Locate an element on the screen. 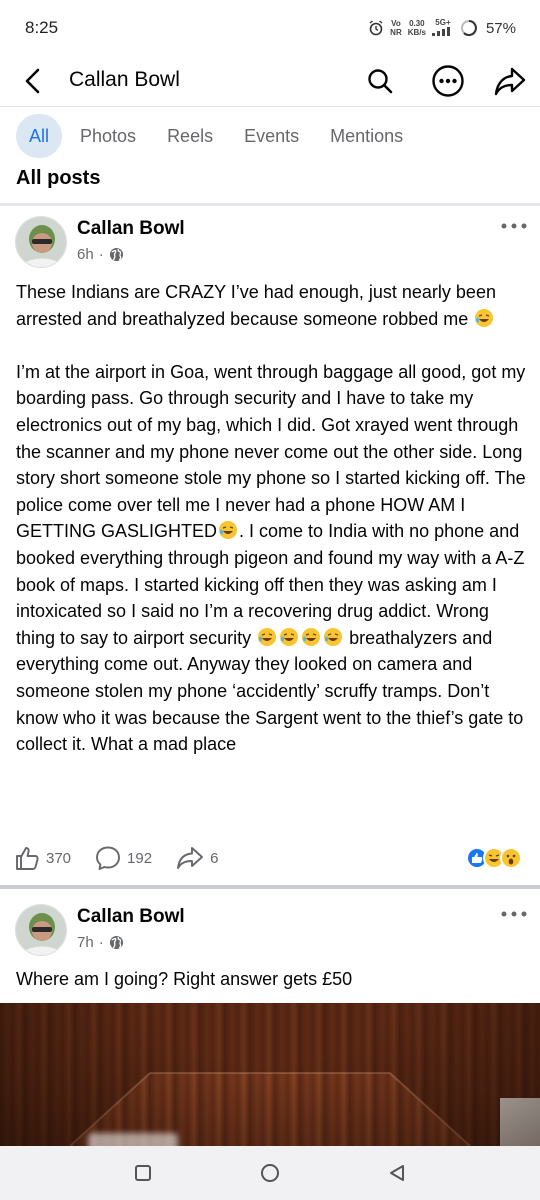 This screenshot has height=1200, width=540. like-count: 370 is located at coordinates (59, 858).